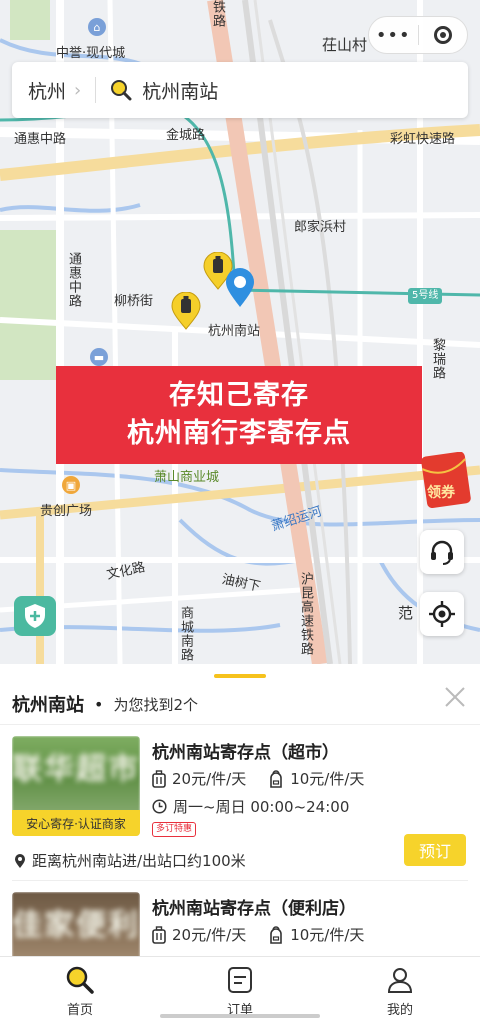 The image size is (480, 1021). What do you see at coordinates (435, 850) in the screenshot?
I see `book-button: 预订` at bounding box center [435, 850].